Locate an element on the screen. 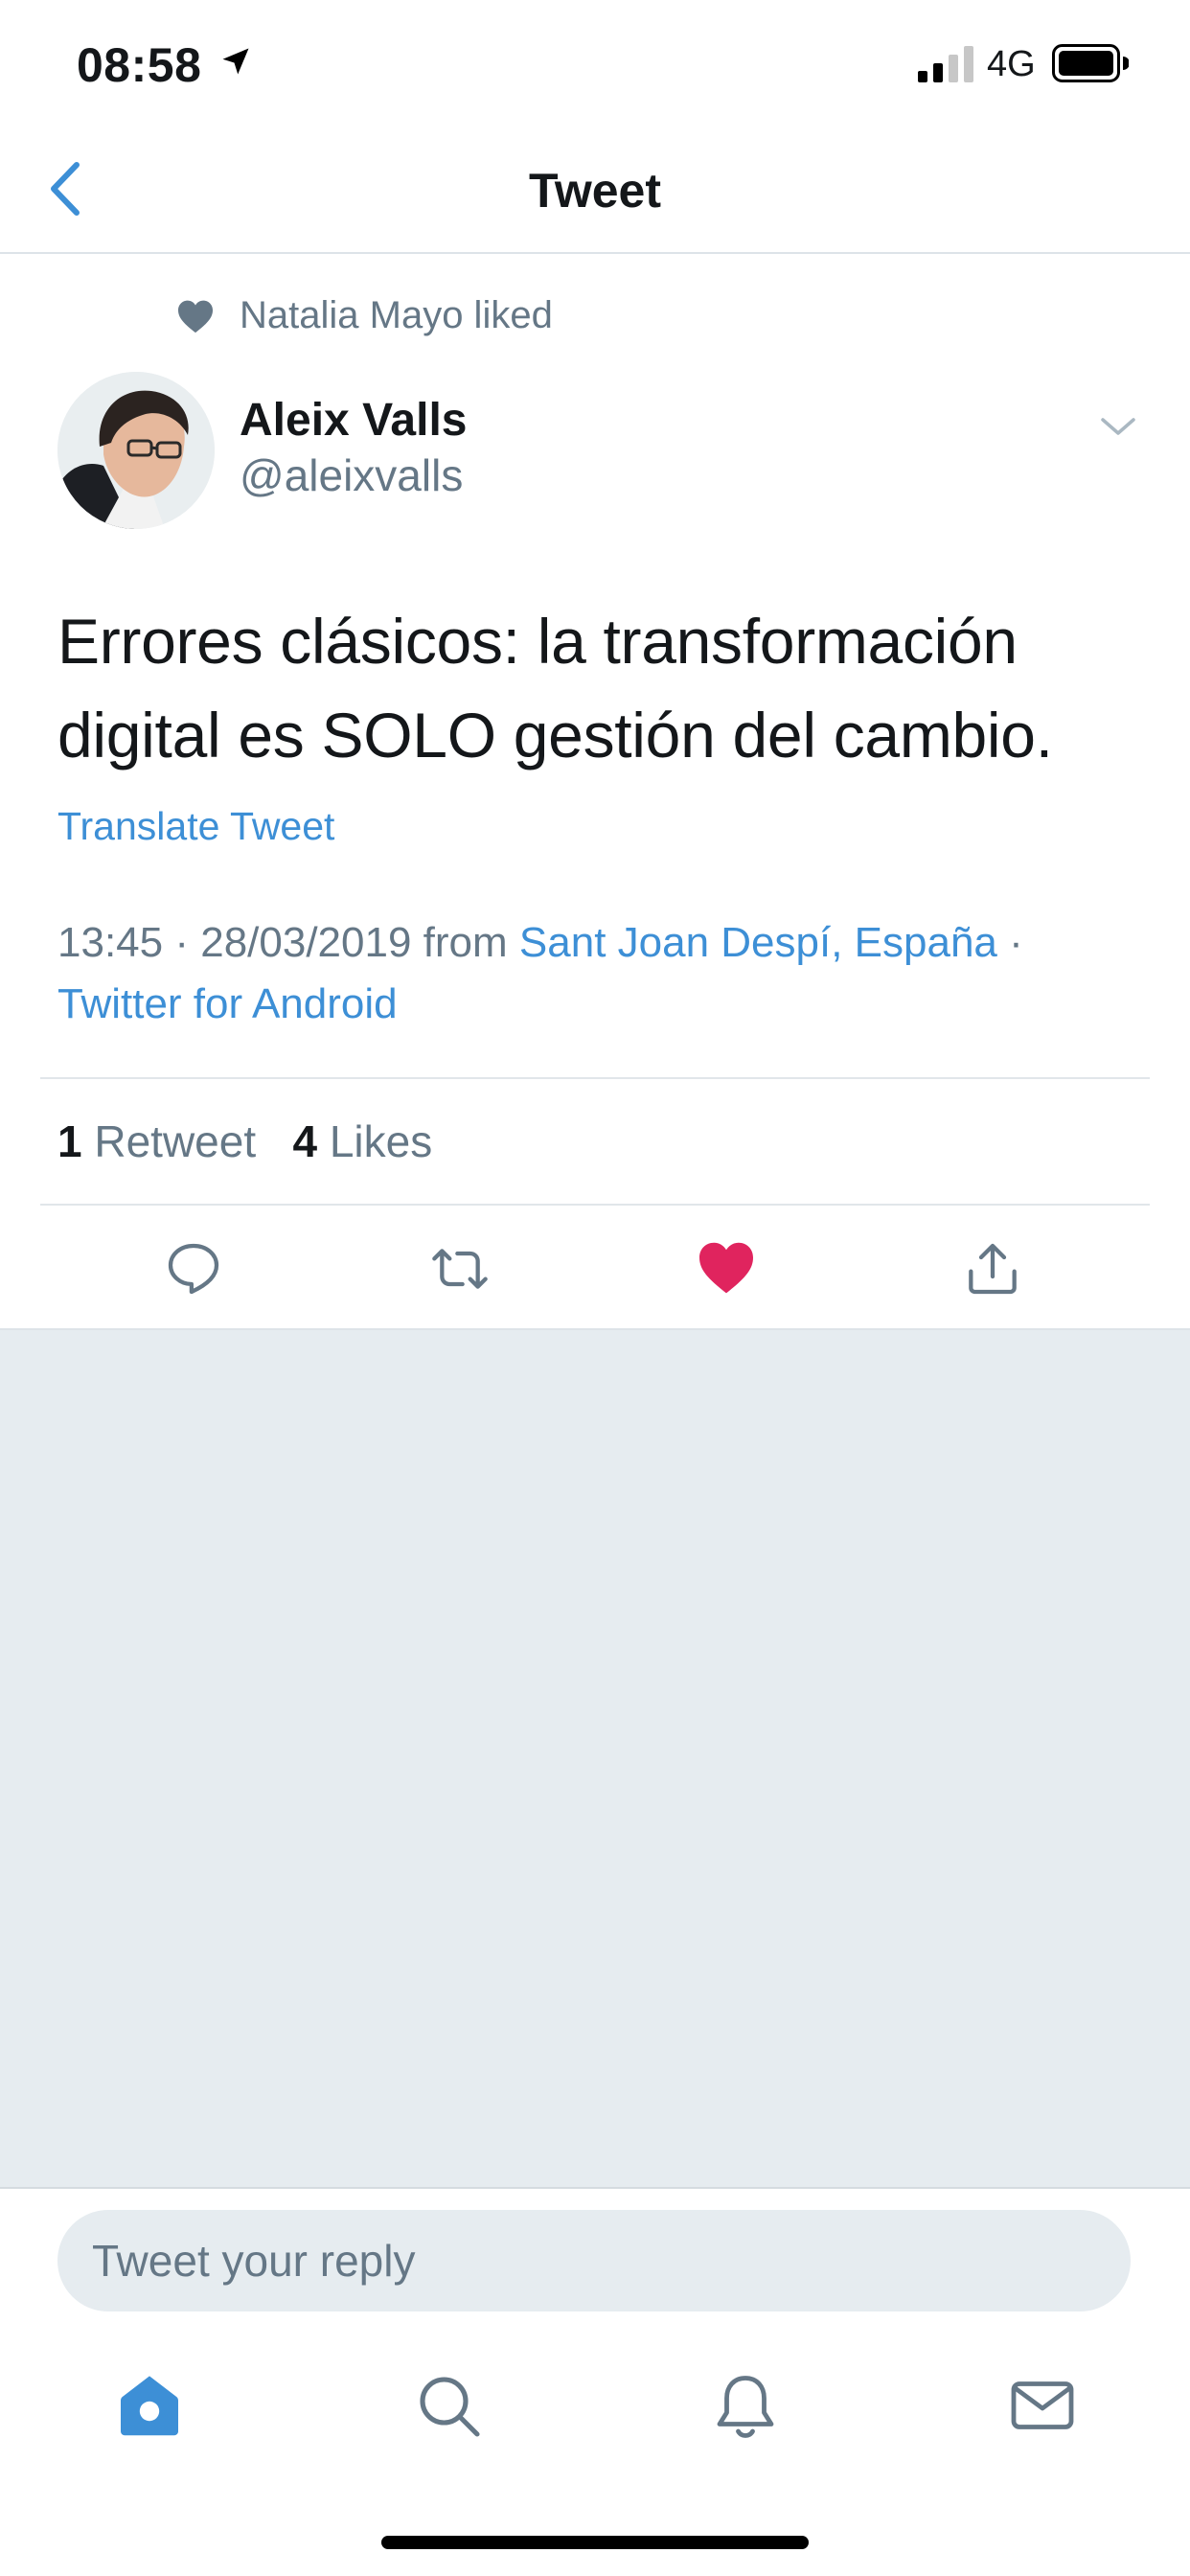 Image resolution: width=1190 pixels, height=2576 pixels. share-icon is located at coordinates (992, 1269).